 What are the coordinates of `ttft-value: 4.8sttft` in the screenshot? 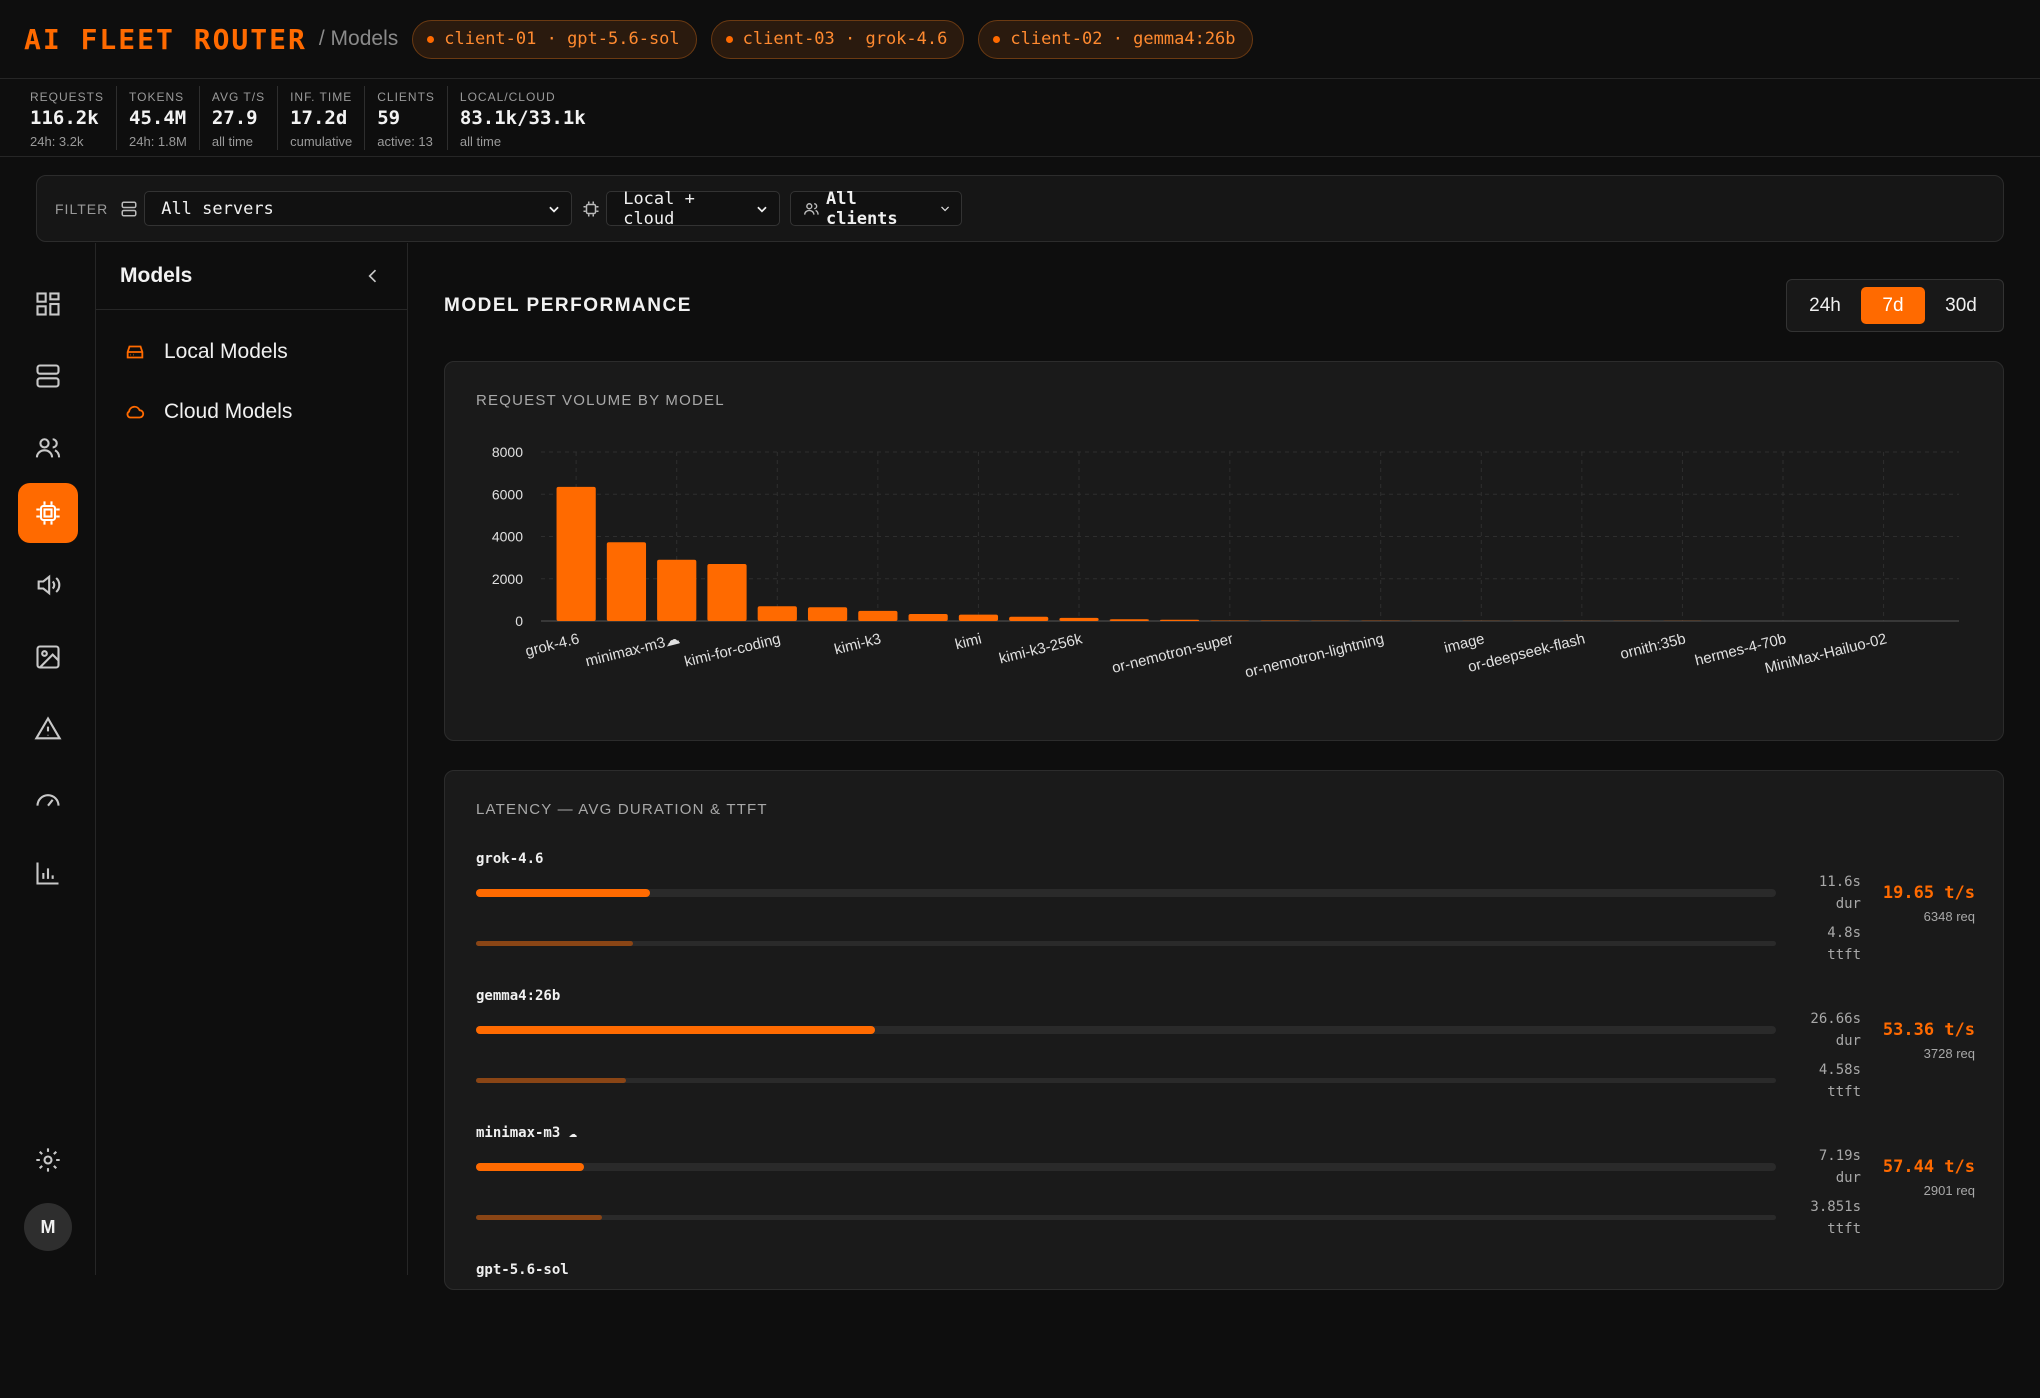 It's located at (1844, 944).